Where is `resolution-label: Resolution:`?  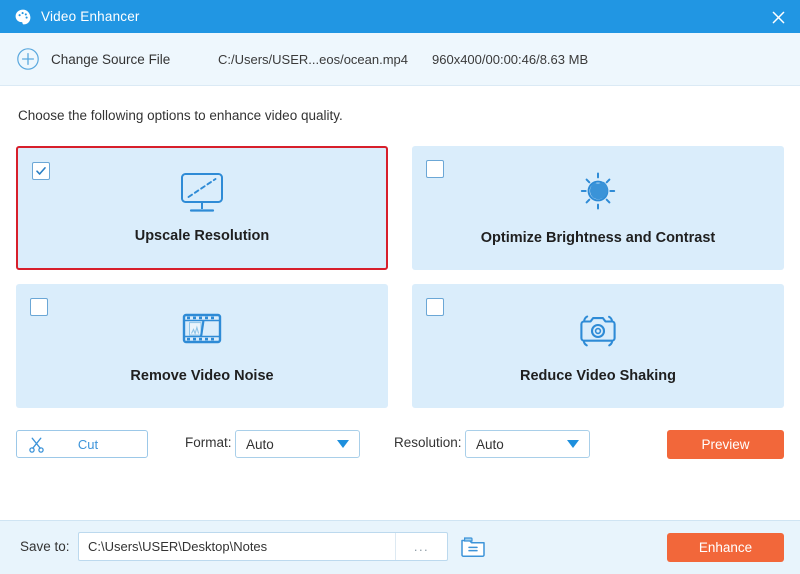
resolution-label: Resolution: is located at coordinates (428, 442).